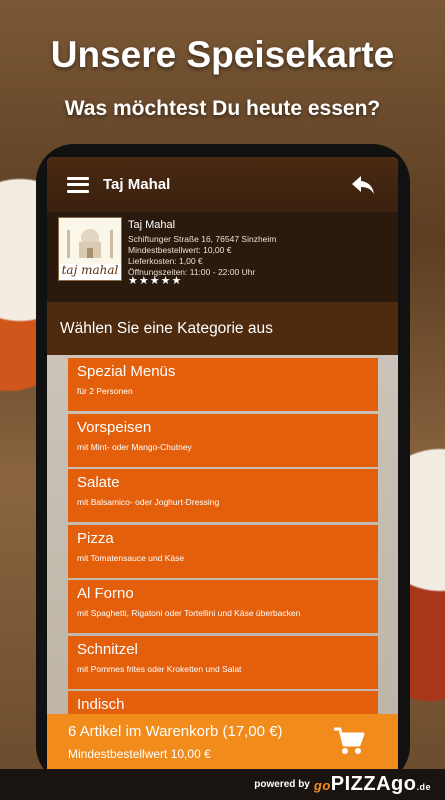 The width and height of the screenshot is (445, 800). Describe the element at coordinates (222, 54) in the screenshot. I see `promo-headline: Unsere Speisekarte` at that location.